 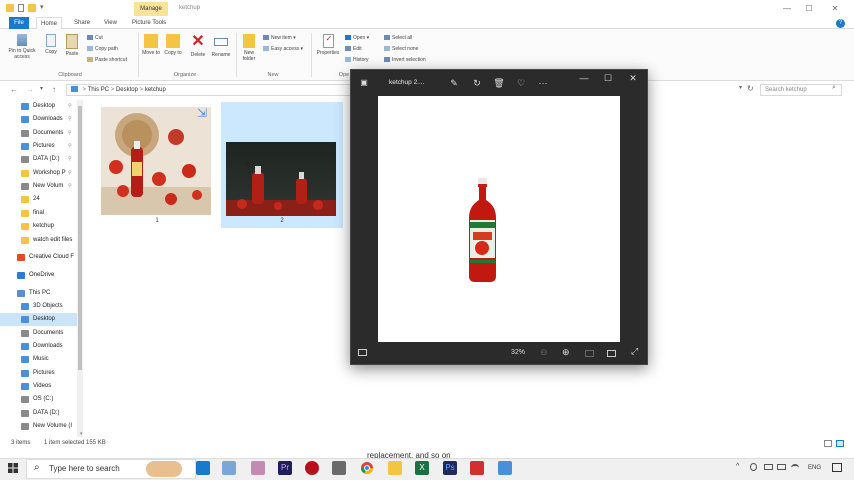 What do you see at coordinates (835, 9) in the screenshot?
I see `close-button: ✕` at bounding box center [835, 9].